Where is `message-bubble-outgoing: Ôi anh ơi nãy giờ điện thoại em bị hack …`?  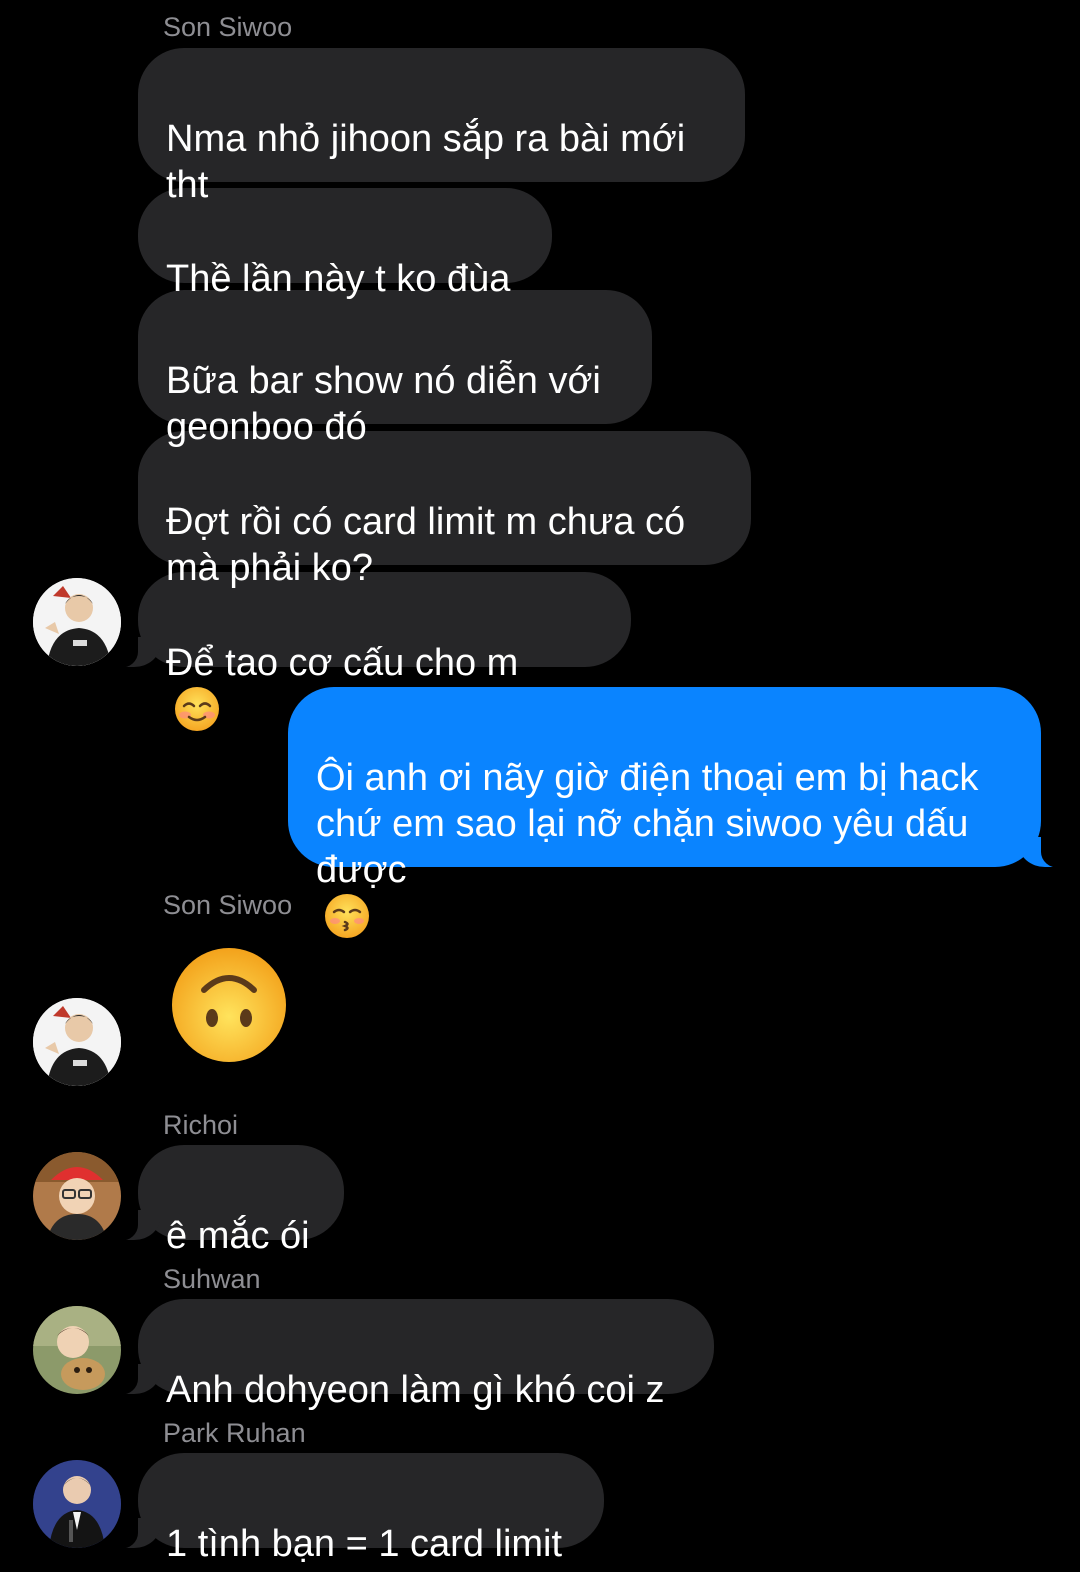
message-bubble-outgoing: Ôi anh ơi nãy giờ điện thoại em bị hack … is located at coordinates (681, 812).